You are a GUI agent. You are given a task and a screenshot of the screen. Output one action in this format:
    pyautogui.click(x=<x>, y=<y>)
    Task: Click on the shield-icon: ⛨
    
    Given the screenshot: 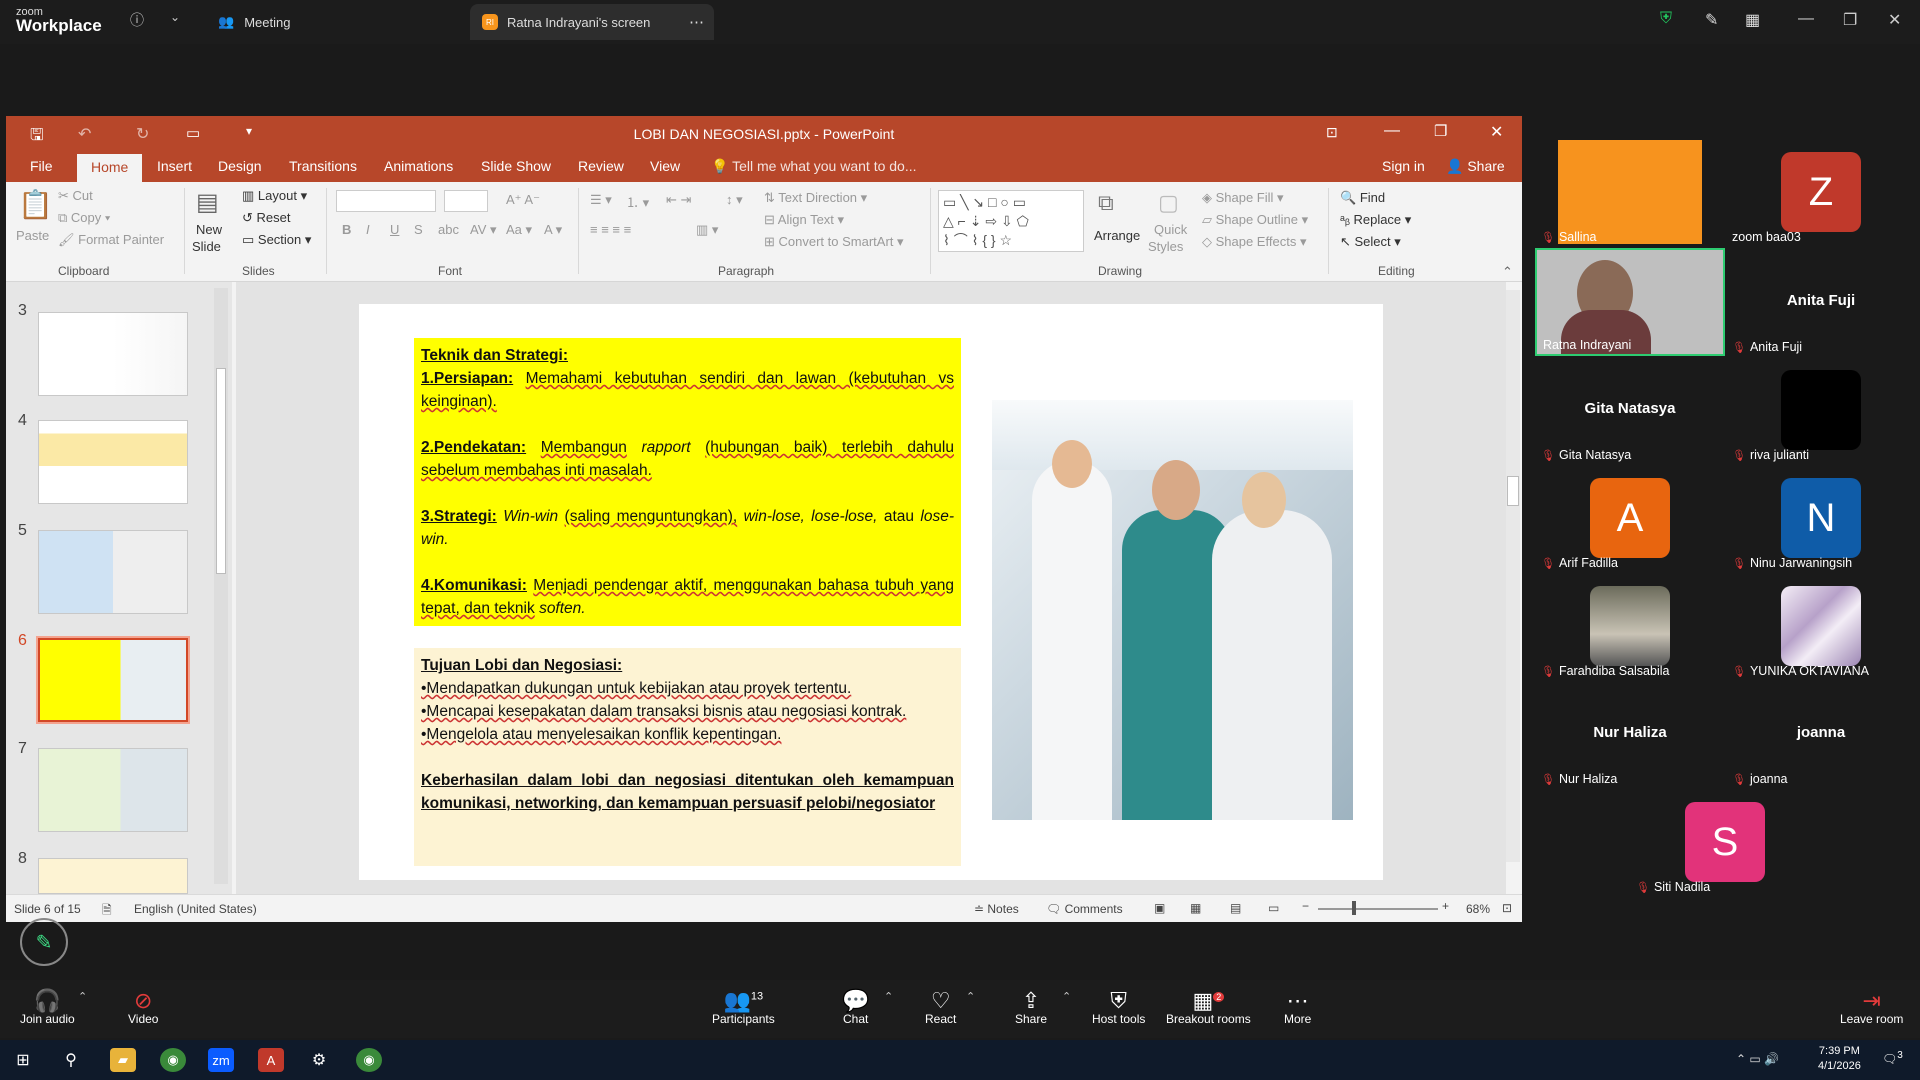 What is the action you would take?
    pyautogui.click(x=1666, y=19)
    